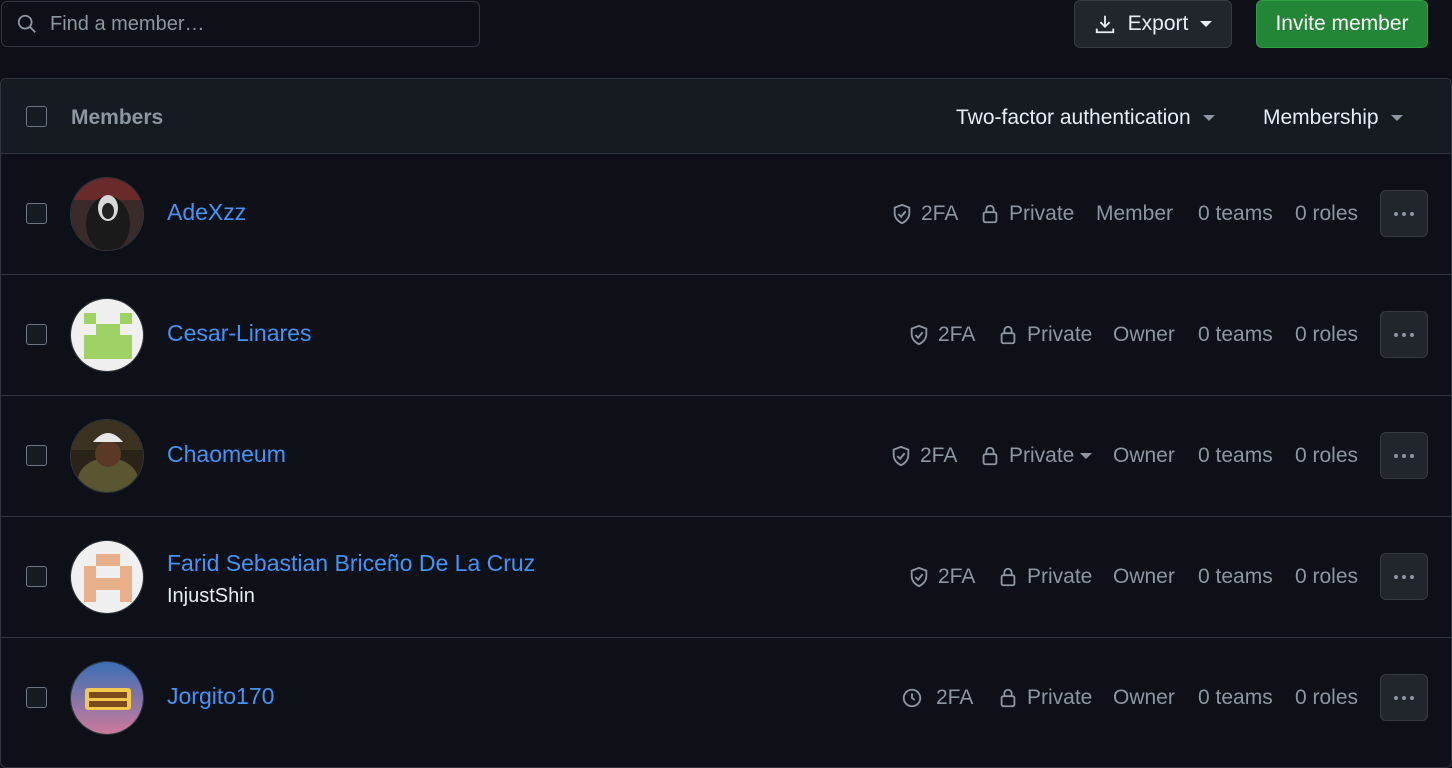 The height and width of the screenshot is (768, 1452). I want to click on membership-filter: Membership, so click(1333, 118).